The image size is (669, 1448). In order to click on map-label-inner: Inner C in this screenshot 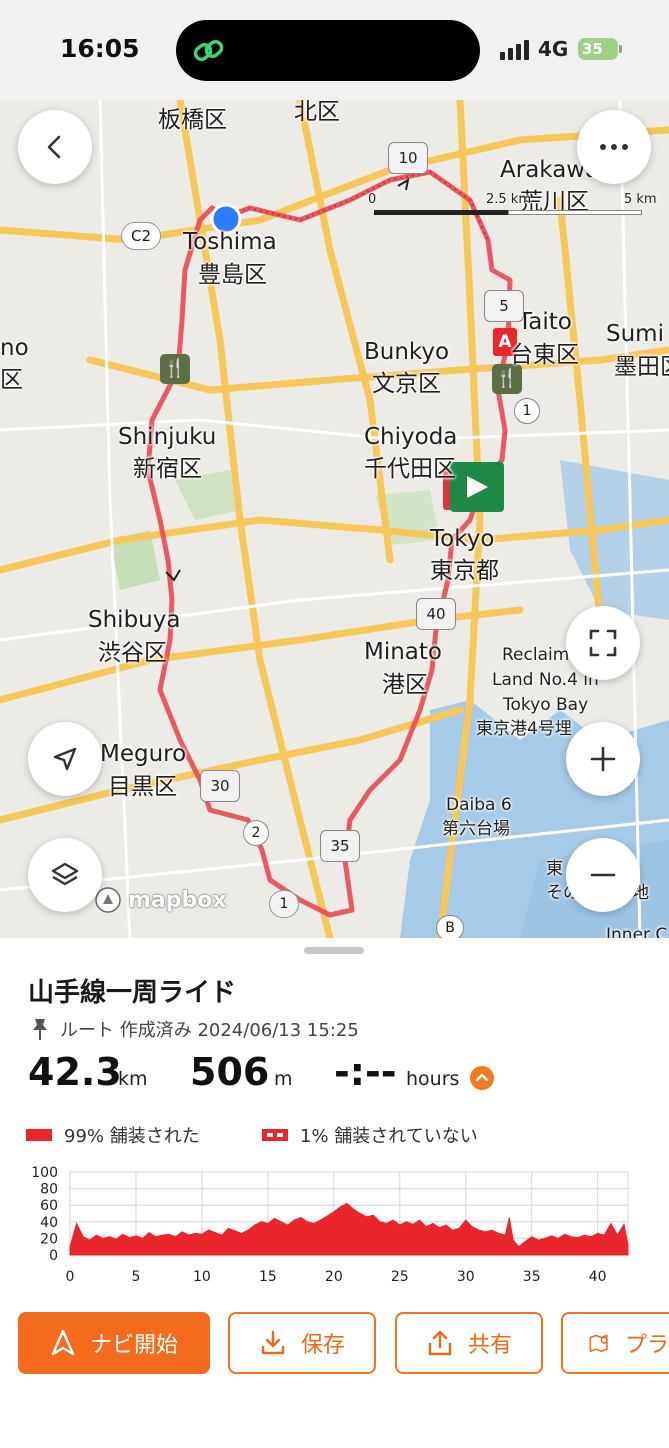, I will do `click(637, 931)`.